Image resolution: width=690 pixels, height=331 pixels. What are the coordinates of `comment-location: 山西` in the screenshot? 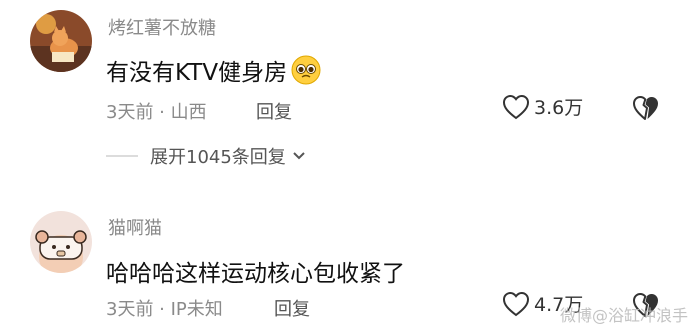 It's located at (188, 112).